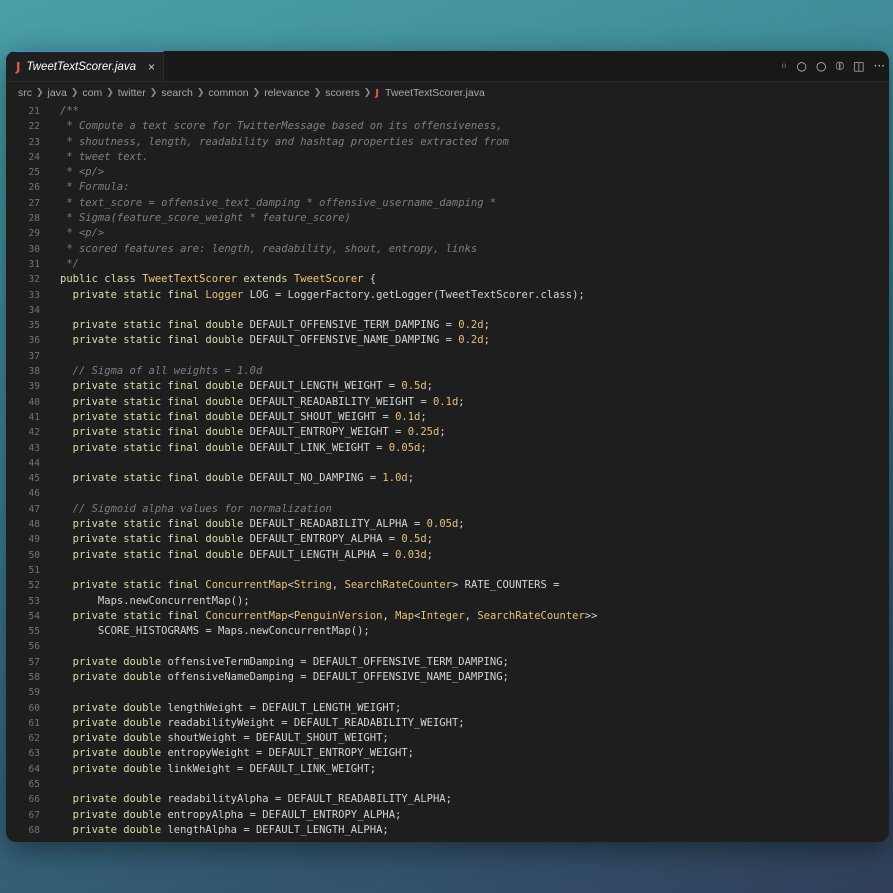  What do you see at coordinates (155, 340) in the screenshot?
I see `code-token: private static final double` at bounding box center [155, 340].